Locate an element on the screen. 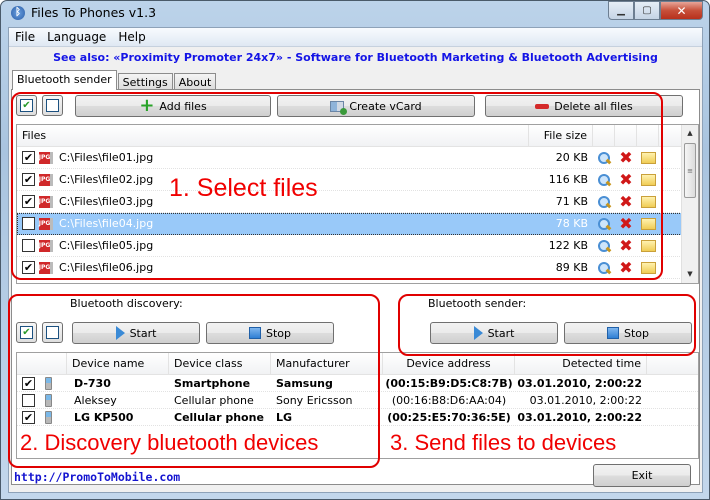 The image size is (710, 500). window-title: Files To Phones v1.3 is located at coordinates (94, 12).